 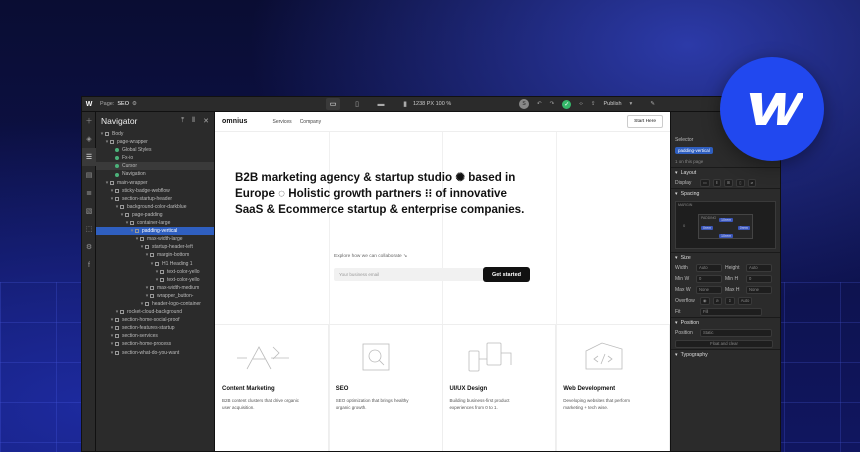 I want to click on navigator-item: ▾ max-width-medium, so click(x=155, y=288).